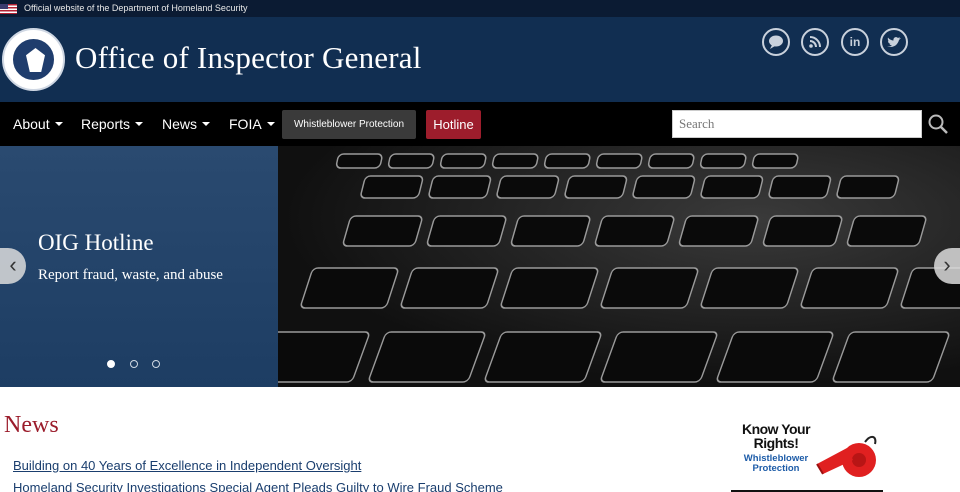  Describe the element at coordinates (938, 124) in the screenshot. I see `search-icon` at that location.